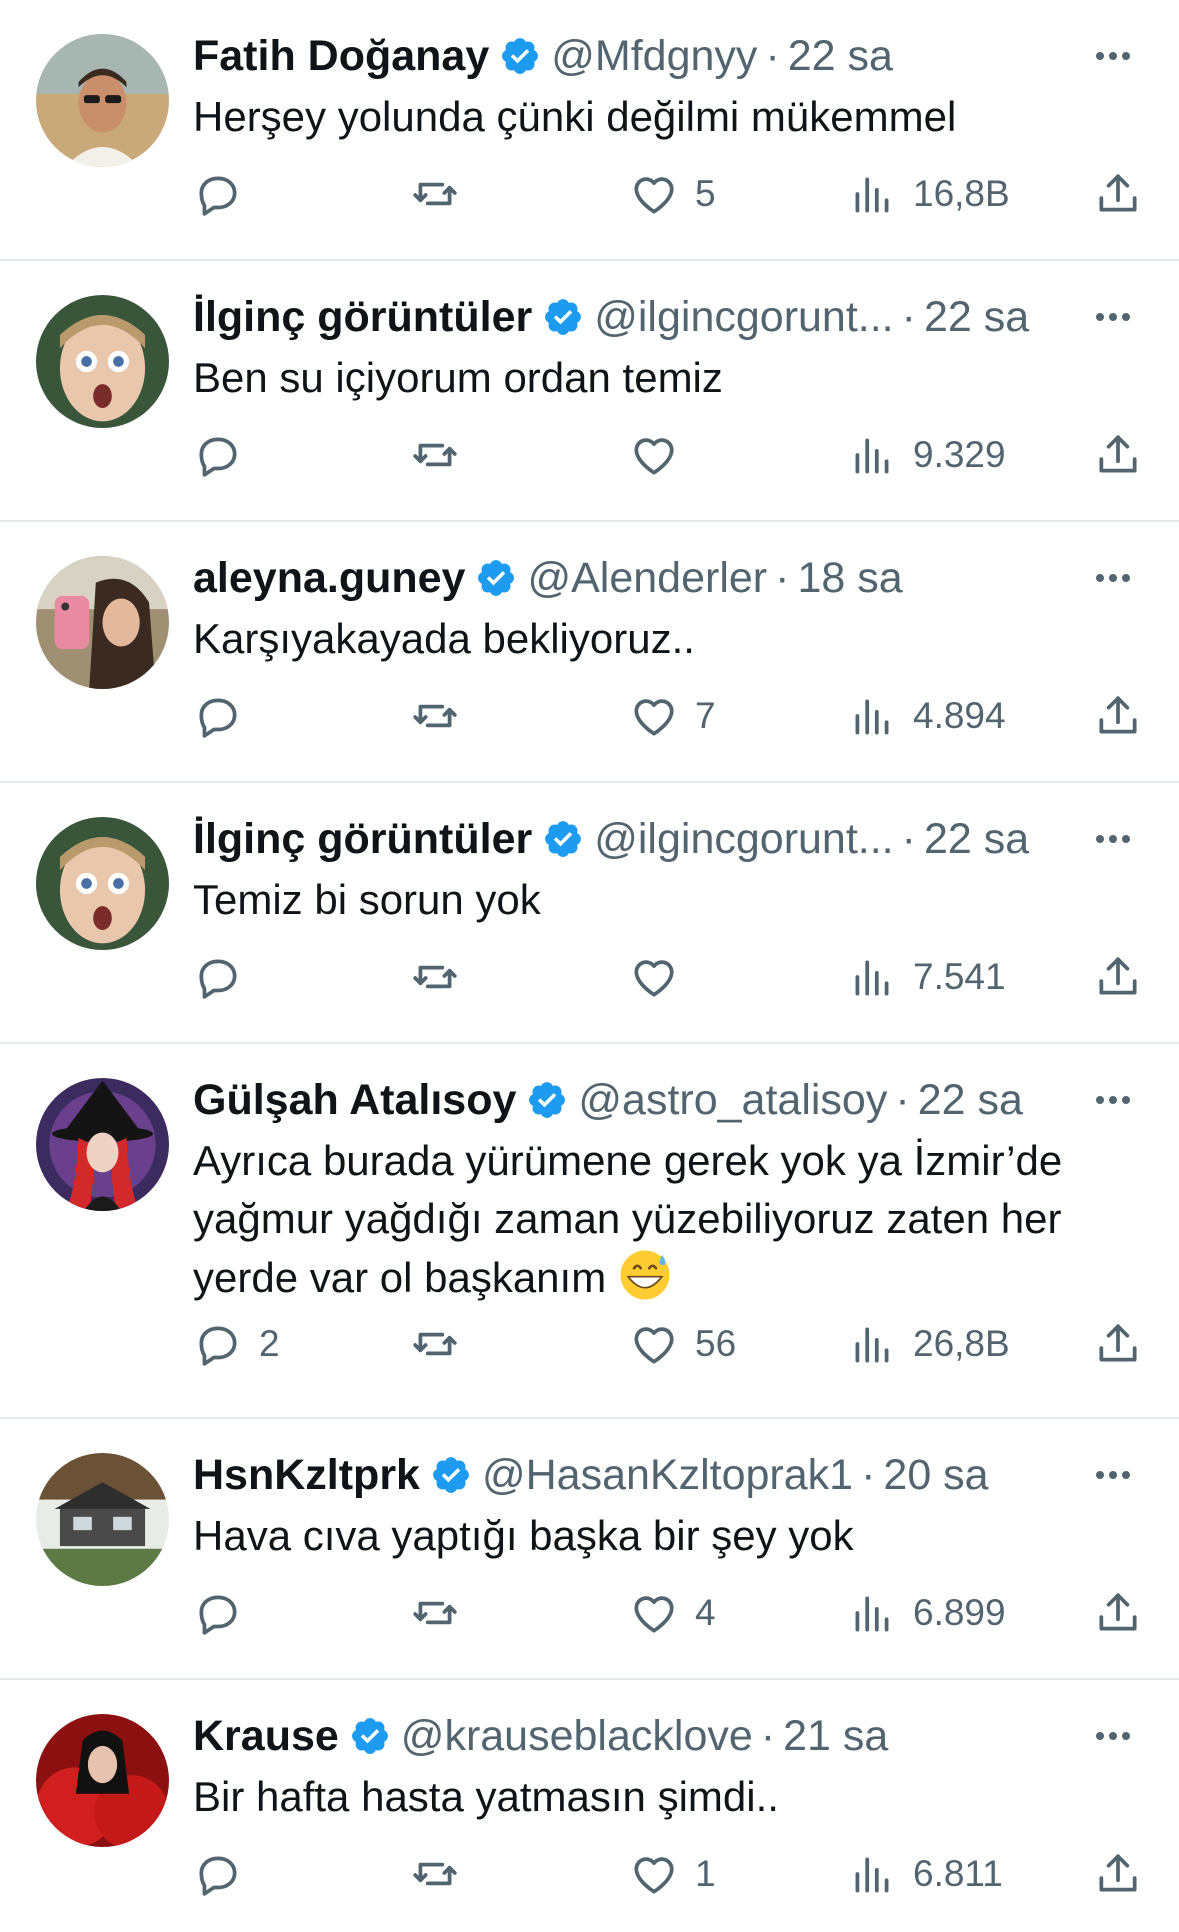 Image resolution: width=1179 pixels, height=1932 pixels. What do you see at coordinates (654, 56) in the screenshot?
I see `handle: @Mfdgnyy` at bounding box center [654, 56].